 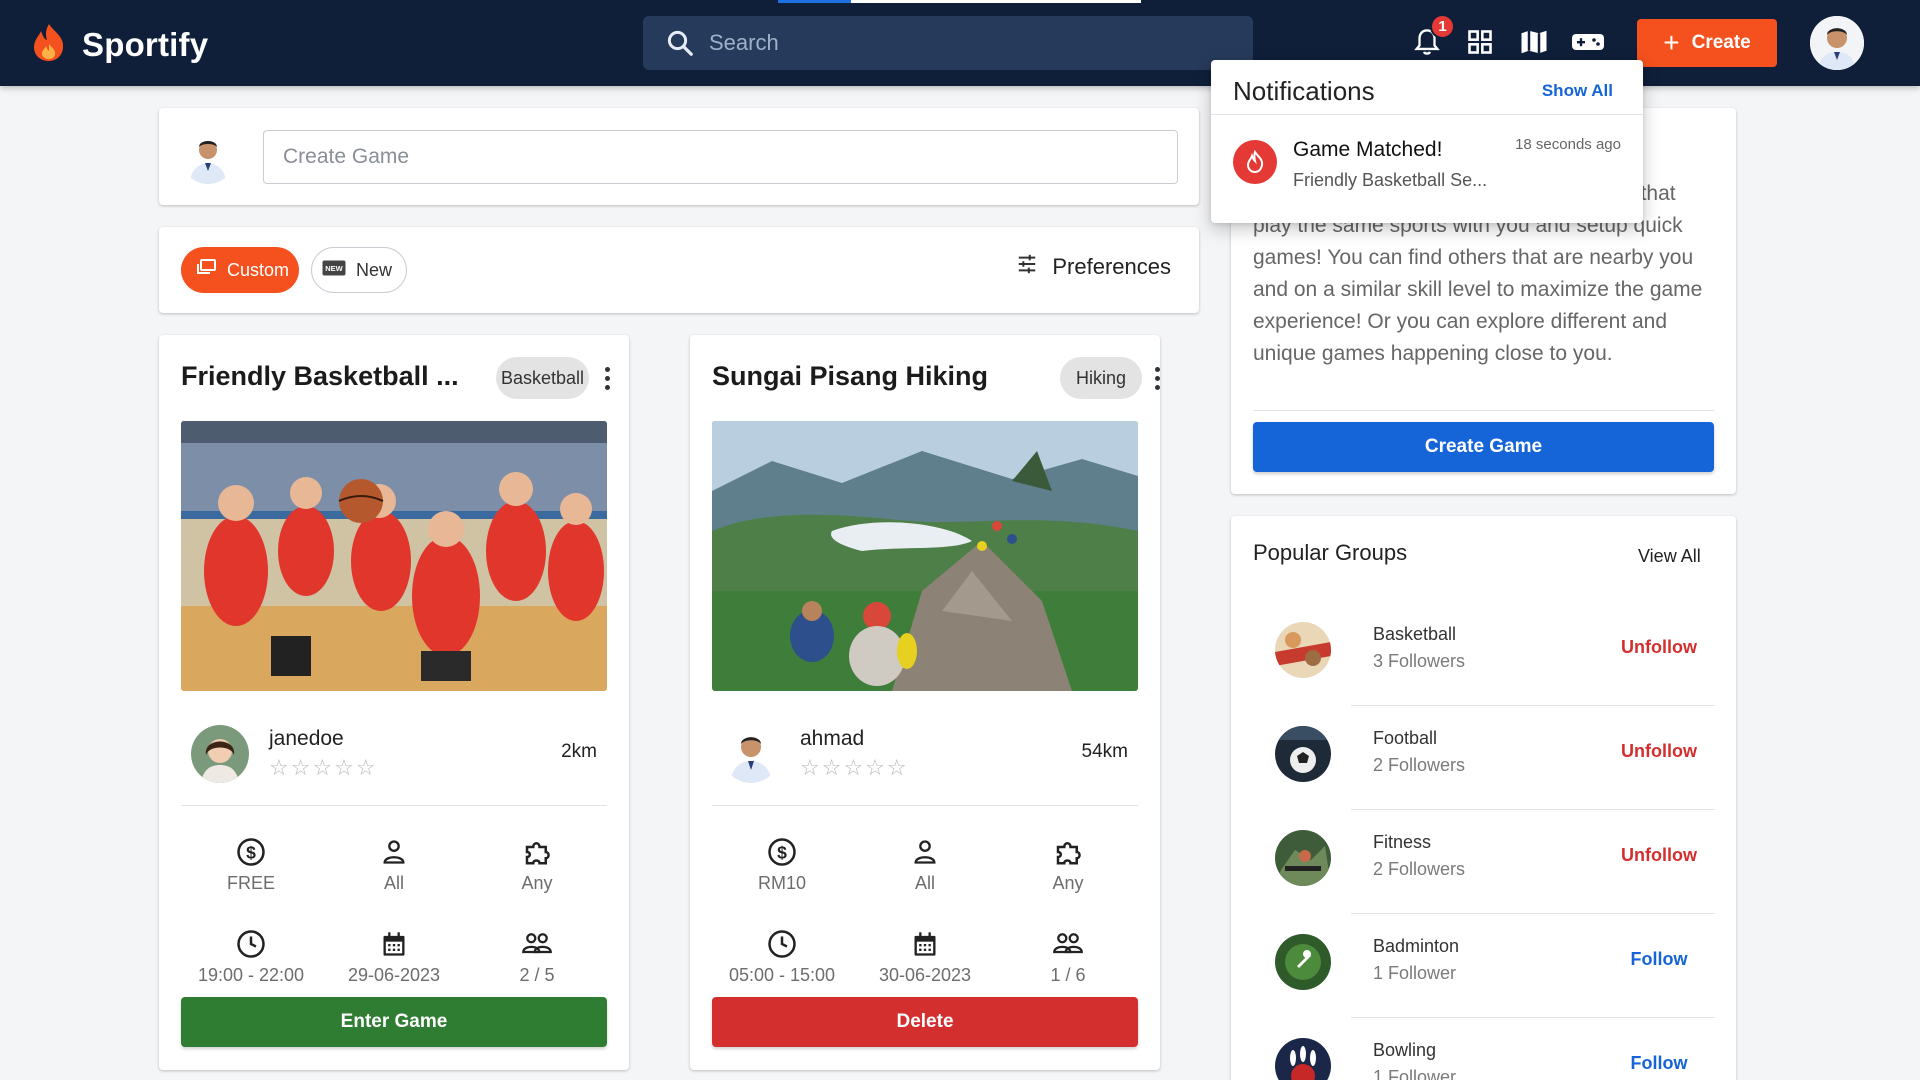 I want to click on group-row: Fitness 2 Followers Unfollow, so click(x=1483, y=862).